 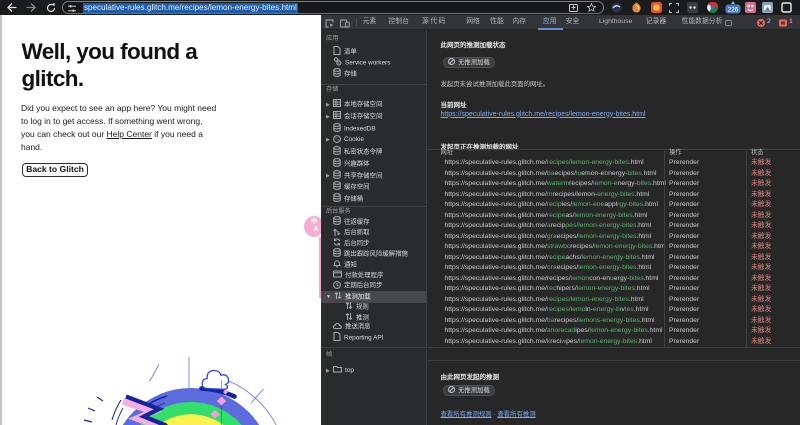 What do you see at coordinates (733, 10) in the screenshot?
I see `svg-text: 226` at bounding box center [733, 10].